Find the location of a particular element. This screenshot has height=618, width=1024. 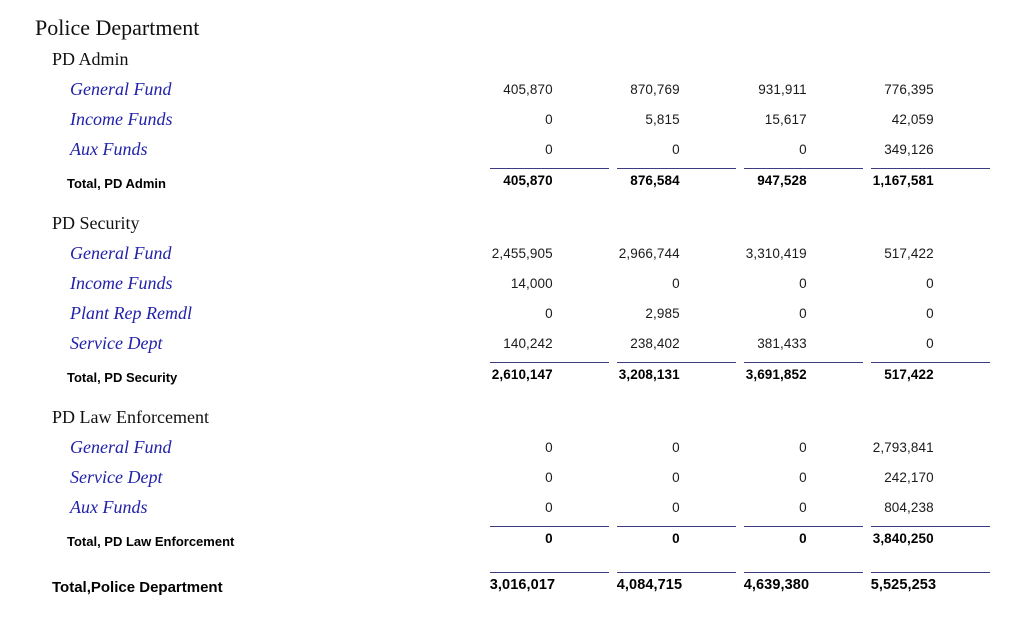

cell-value: 776,395 is located at coordinates (909, 89).